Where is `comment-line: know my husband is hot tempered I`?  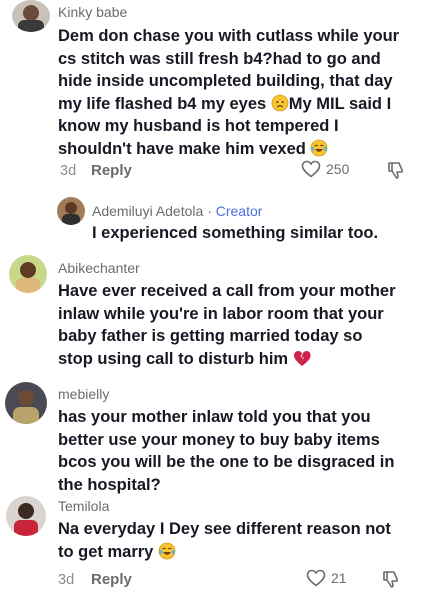
comment-line: know my husband is hot tempered I is located at coordinates (198, 126).